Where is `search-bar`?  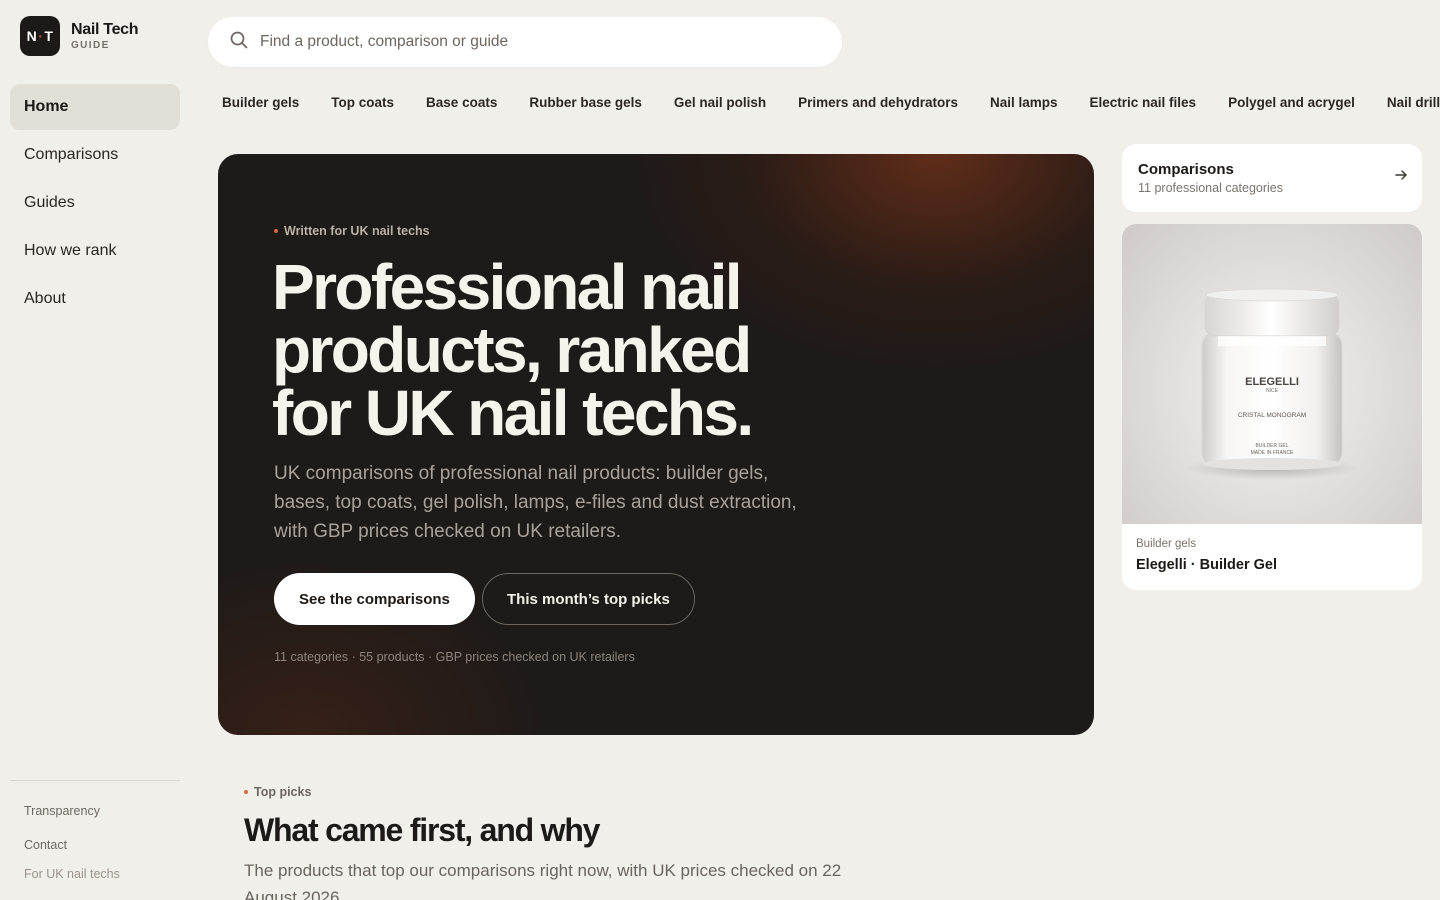 search-bar is located at coordinates (525, 42).